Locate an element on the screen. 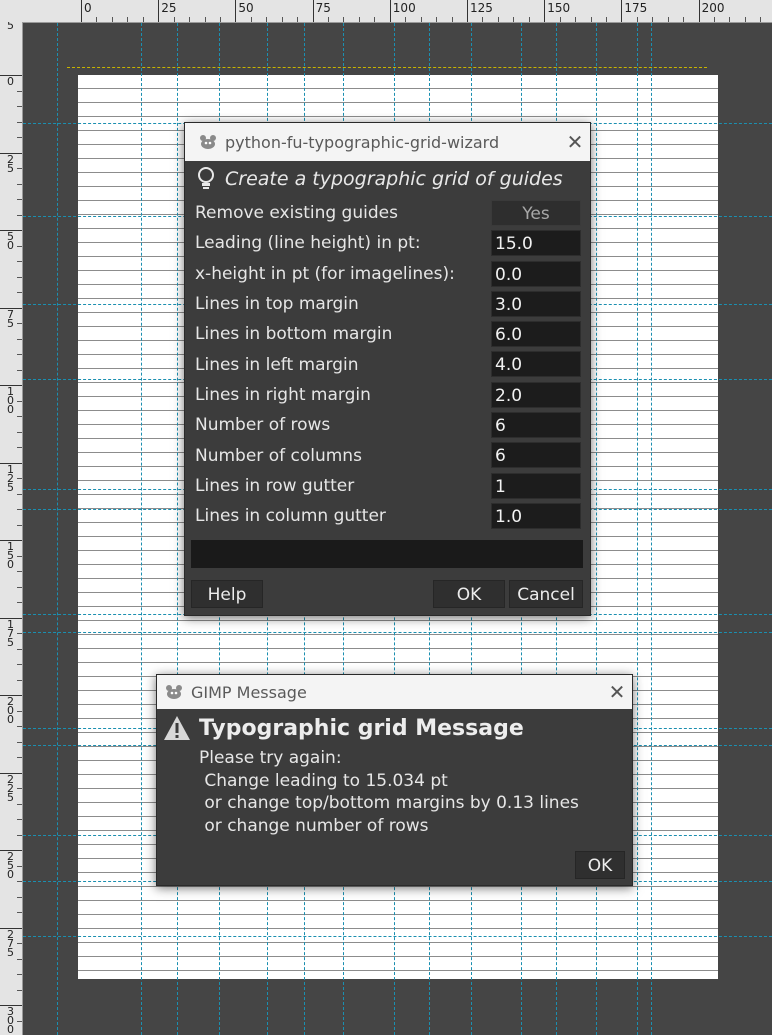 The height and width of the screenshot is (1035, 772). message-heading: Typographic grid Message is located at coordinates (343, 728).